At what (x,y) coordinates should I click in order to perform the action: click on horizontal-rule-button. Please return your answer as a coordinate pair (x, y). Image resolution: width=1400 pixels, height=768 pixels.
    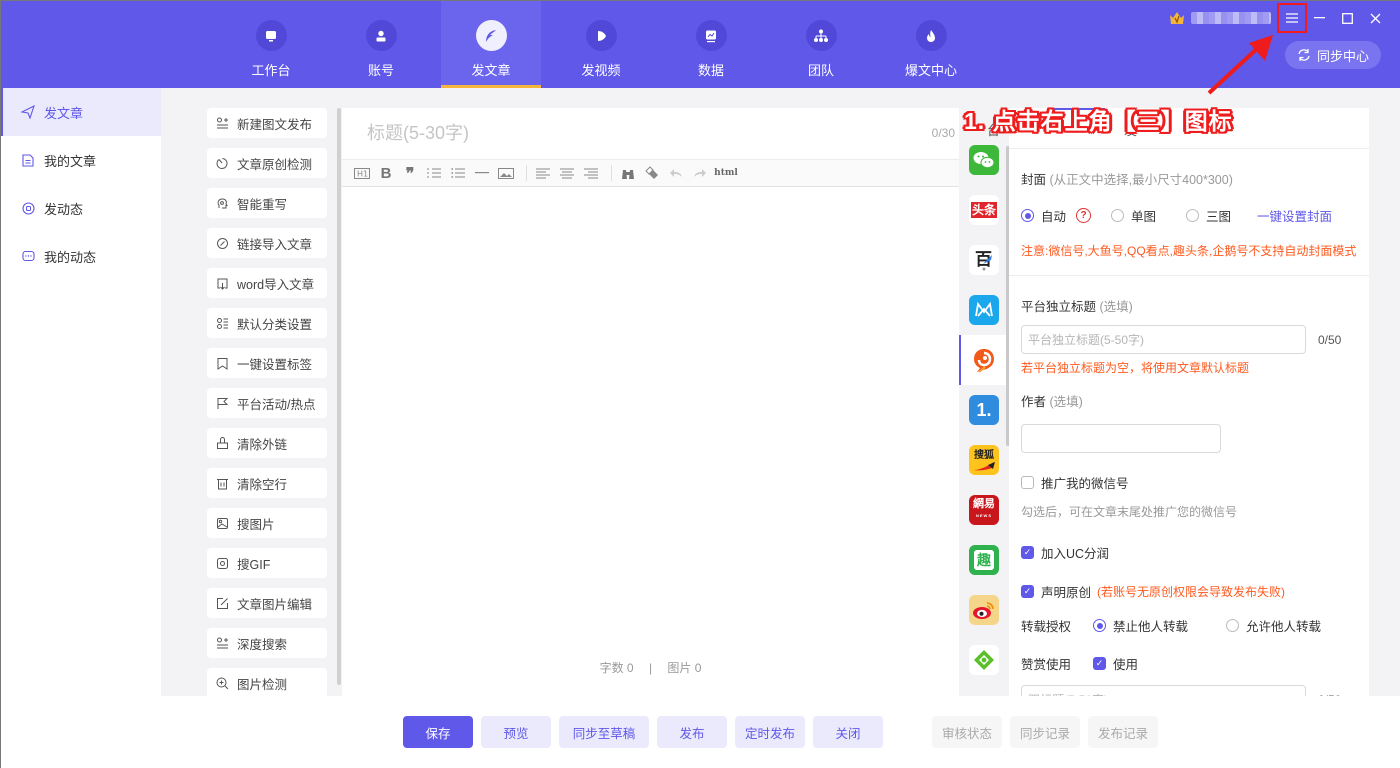
    Looking at the image, I should click on (482, 173).